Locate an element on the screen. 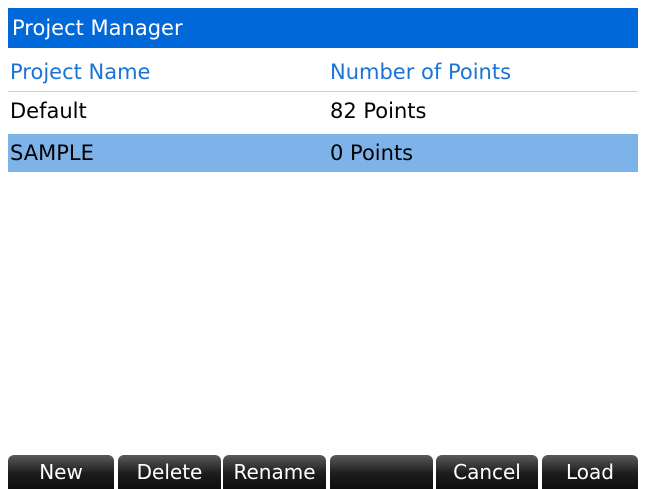 The width and height of the screenshot is (646, 489). project-points-cell: 0 Points is located at coordinates (372, 153).